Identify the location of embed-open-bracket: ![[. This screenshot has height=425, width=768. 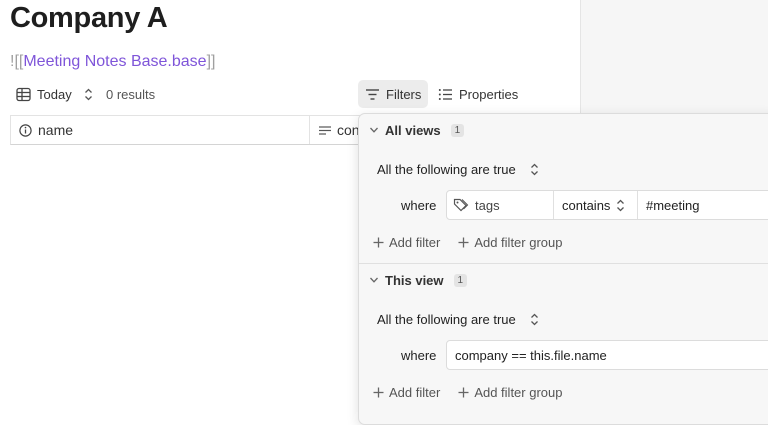
(17, 61).